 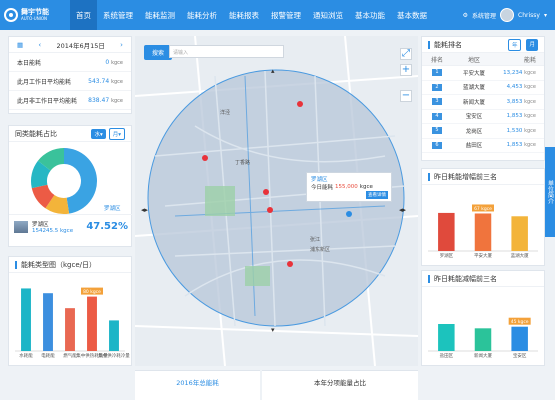 What do you see at coordinates (244, 15) in the screenshot?
I see `nav-report: 能耗报表` at bounding box center [244, 15].